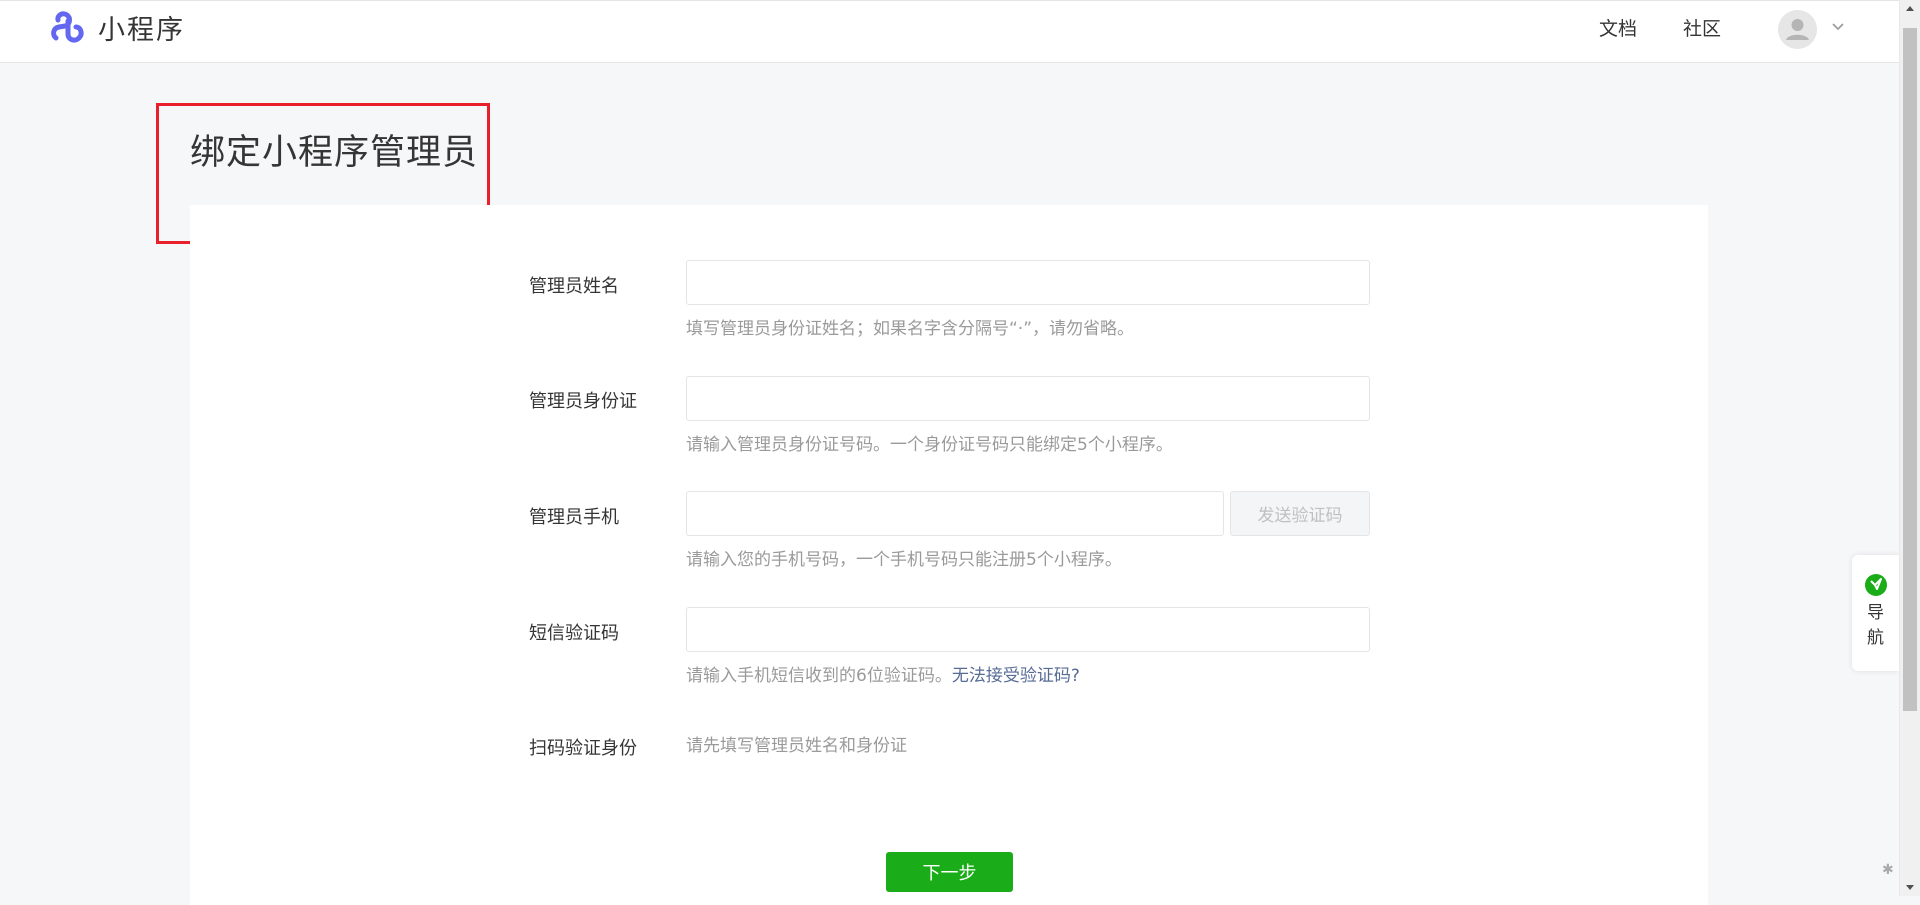 The image size is (1920, 905). Describe the element at coordinates (955, 513) in the screenshot. I see `admin-phone-input` at that location.